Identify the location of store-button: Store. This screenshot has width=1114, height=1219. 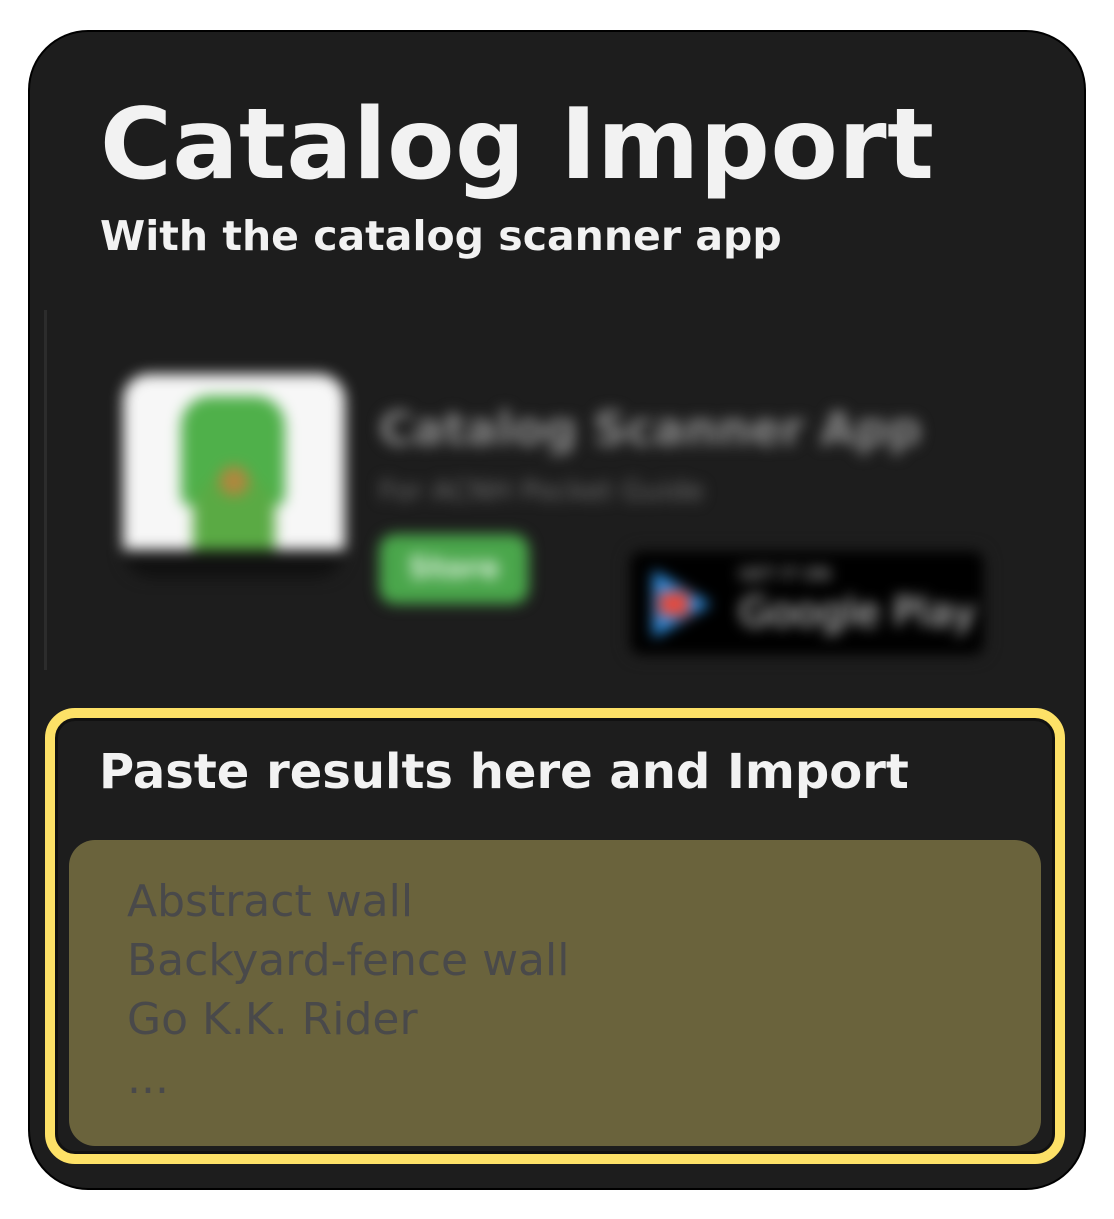
(454, 569).